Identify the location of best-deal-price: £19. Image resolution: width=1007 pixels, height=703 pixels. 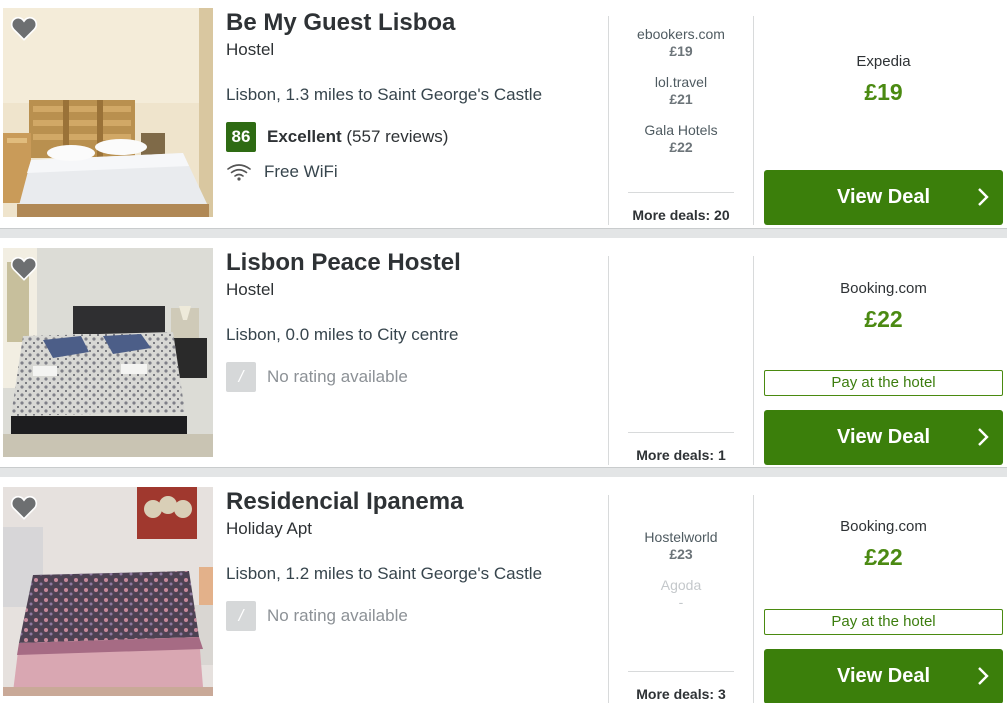
(883, 92).